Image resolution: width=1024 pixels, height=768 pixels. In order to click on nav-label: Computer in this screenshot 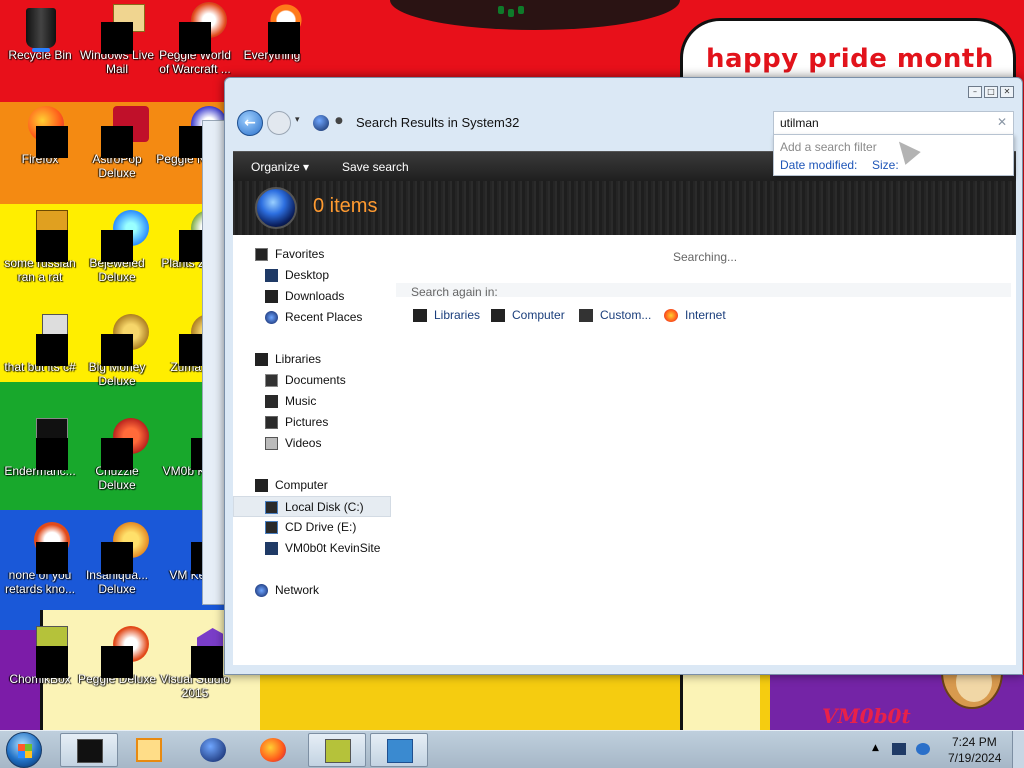, I will do `click(301, 485)`.